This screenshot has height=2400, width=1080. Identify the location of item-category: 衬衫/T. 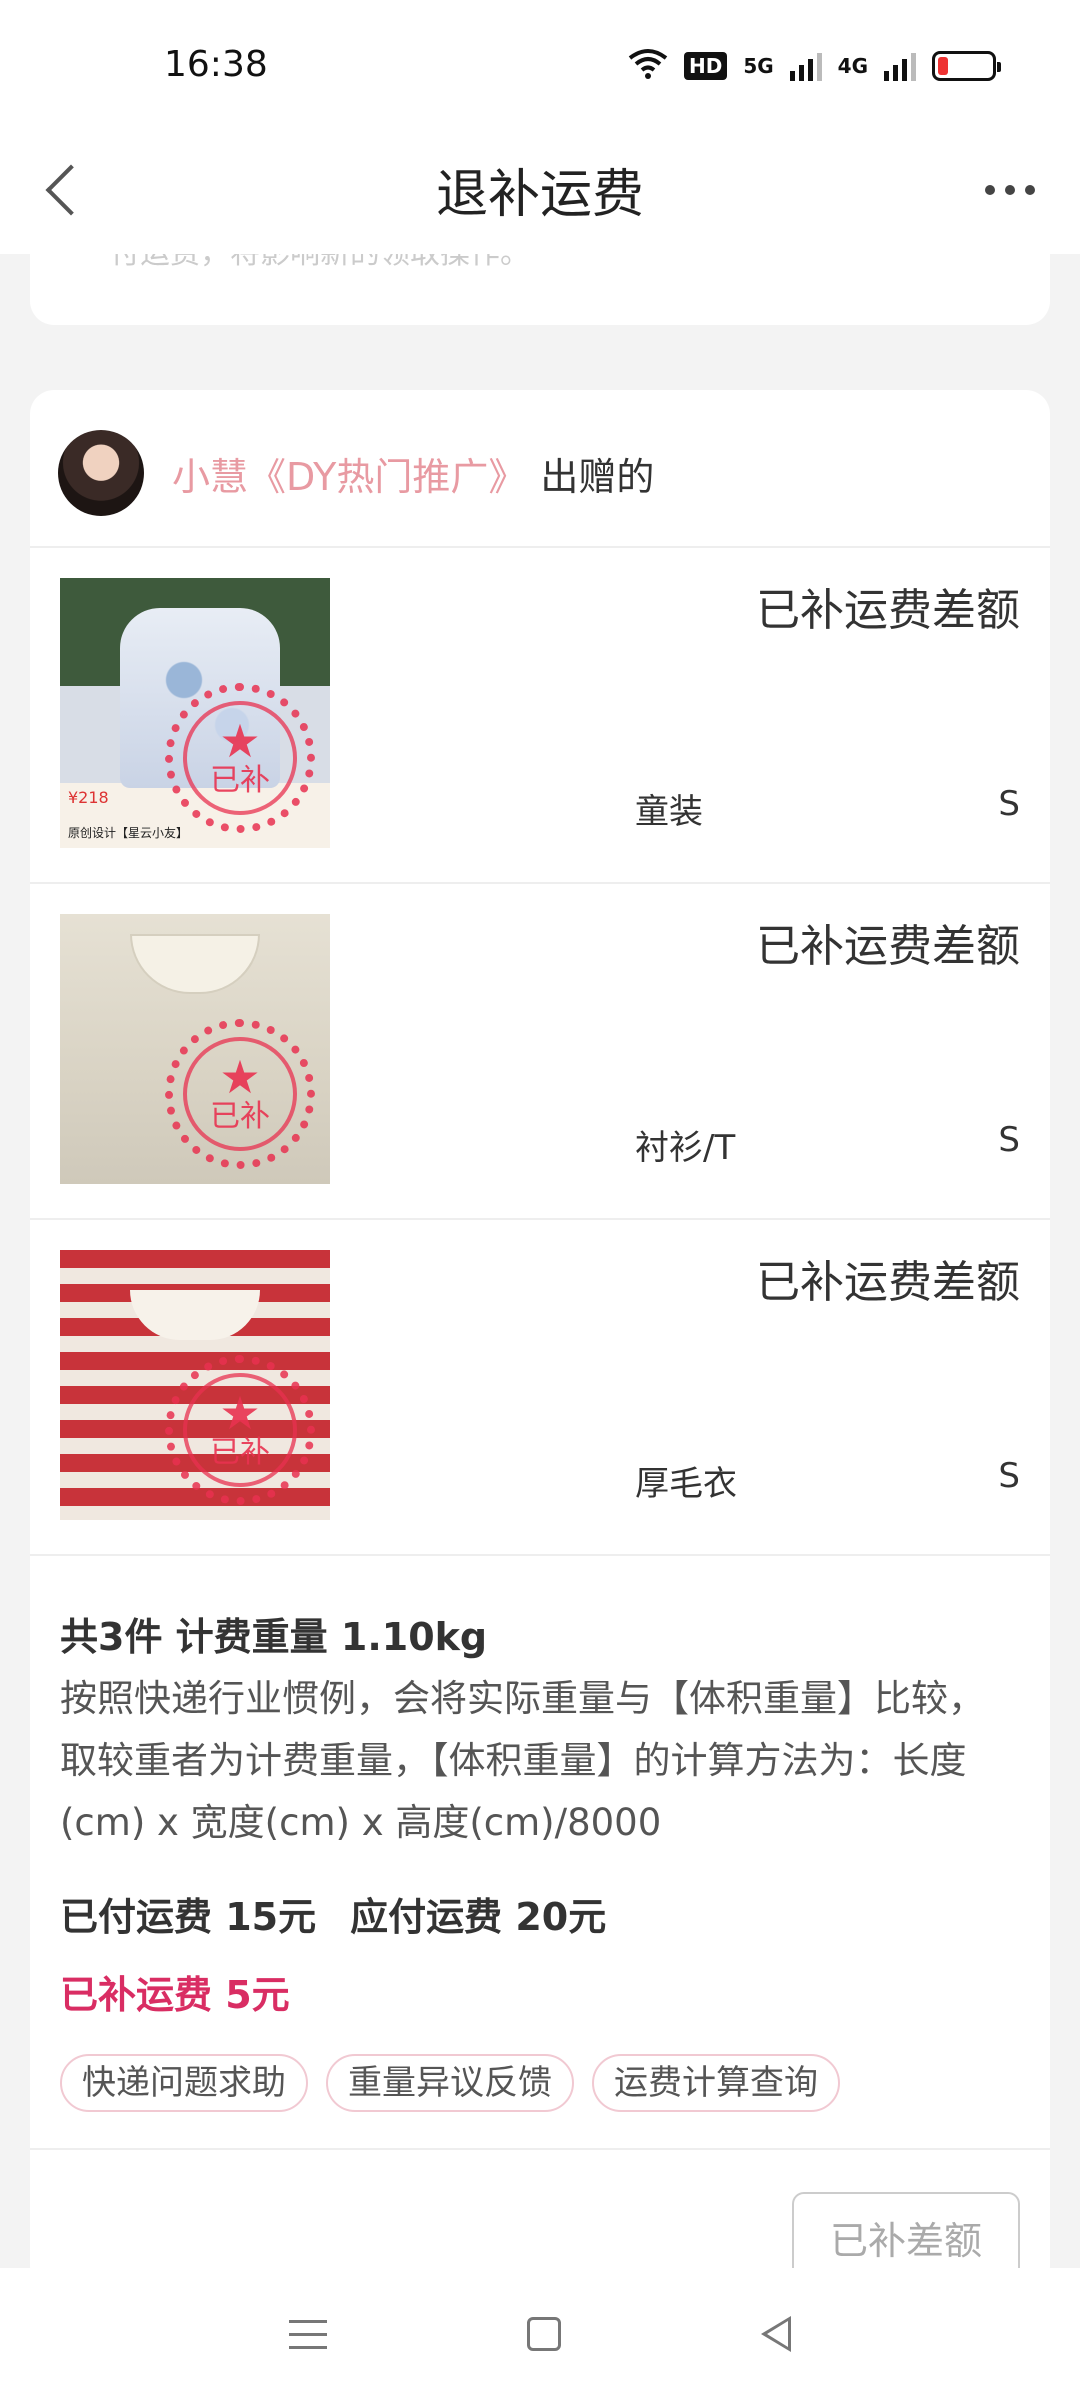
(685, 1148).